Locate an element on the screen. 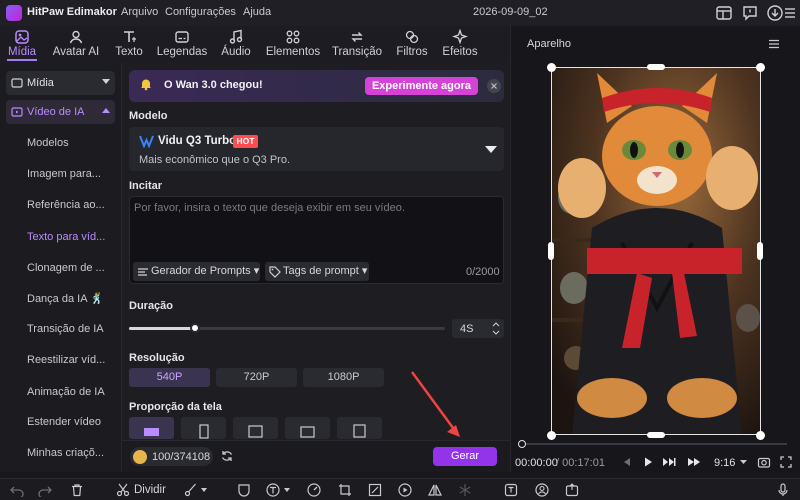 The width and height of the screenshot is (800, 500). tab-filtros: Filtros is located at coordinates (412, 44).